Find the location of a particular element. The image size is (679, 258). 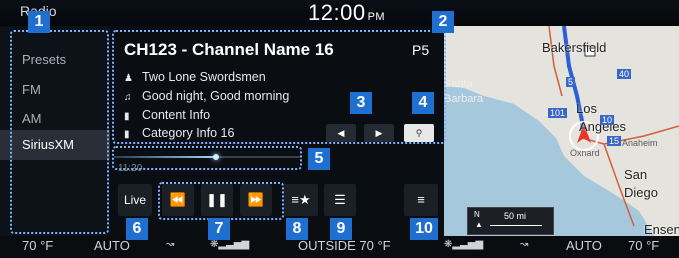

callout-badge: 4 is located at coordinates (423, 103).